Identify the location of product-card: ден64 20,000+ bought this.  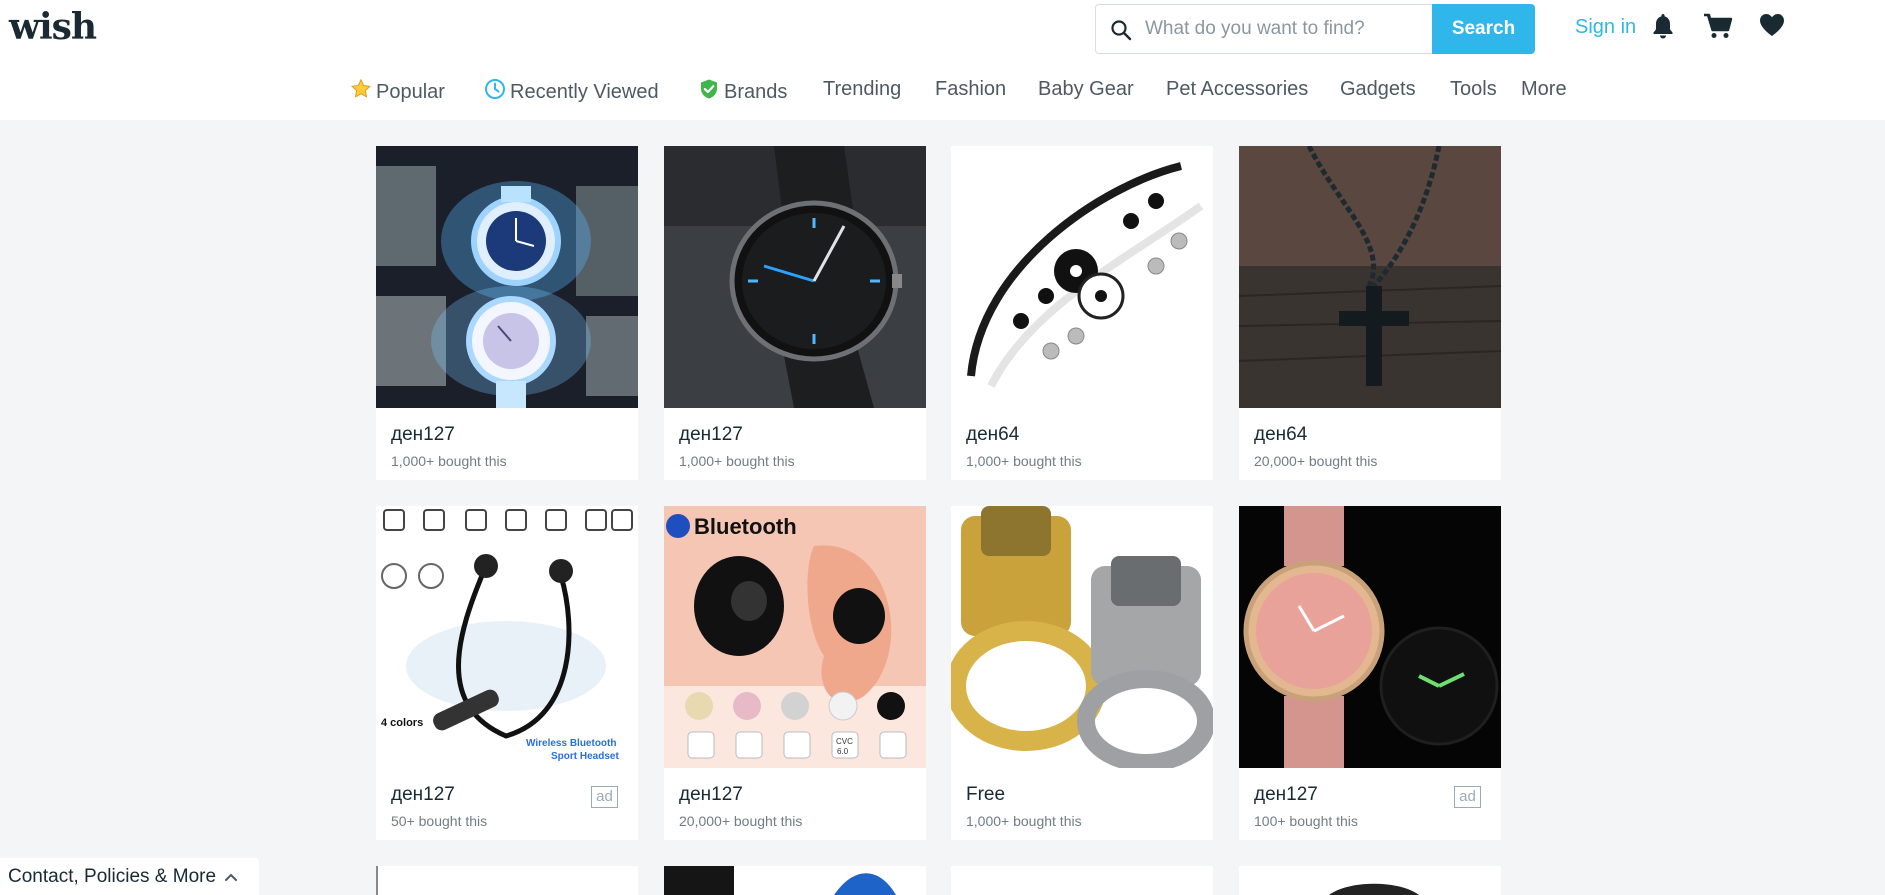
(1370, 313).